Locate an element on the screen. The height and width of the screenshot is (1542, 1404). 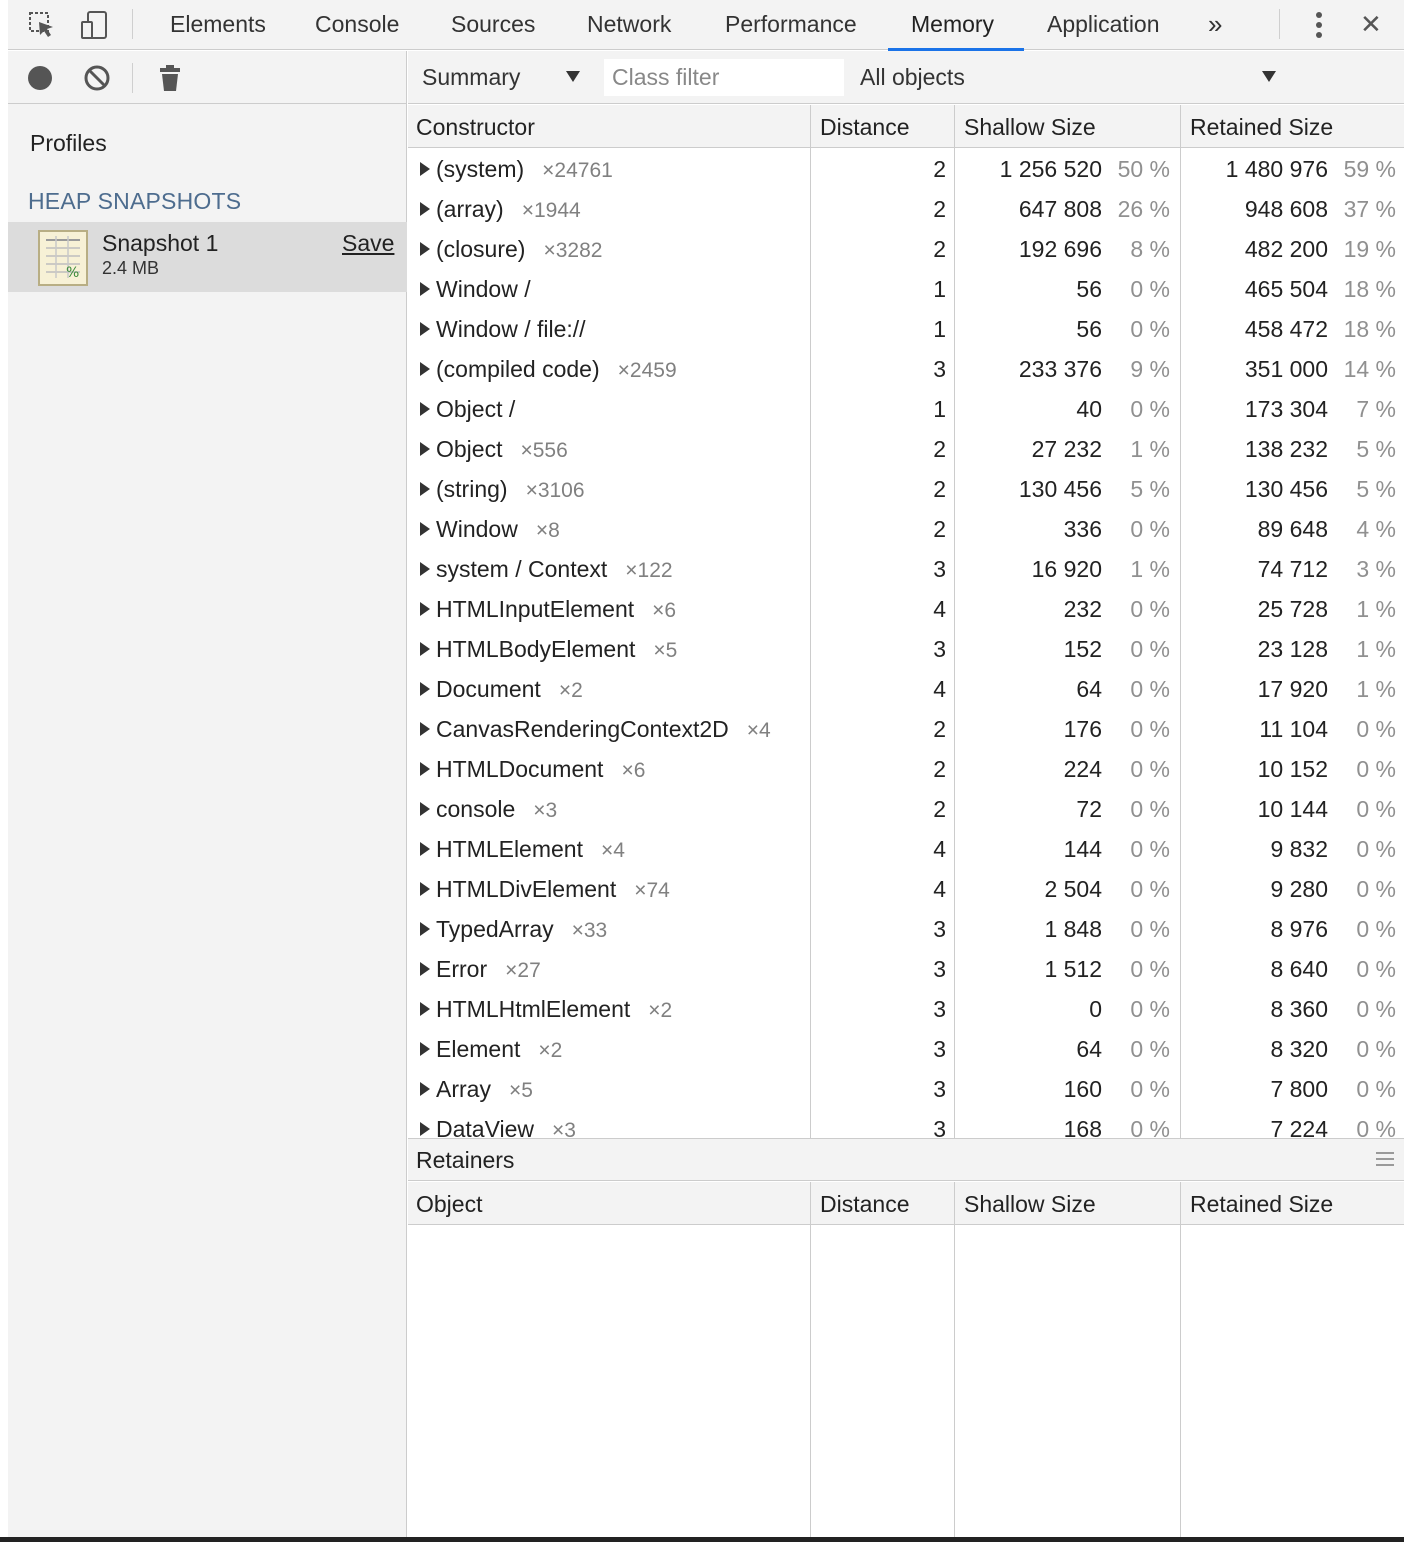
table-row: system / Context ×122 3 16 920 1 % 74 712 3 % is located at coordinates (906, 569).